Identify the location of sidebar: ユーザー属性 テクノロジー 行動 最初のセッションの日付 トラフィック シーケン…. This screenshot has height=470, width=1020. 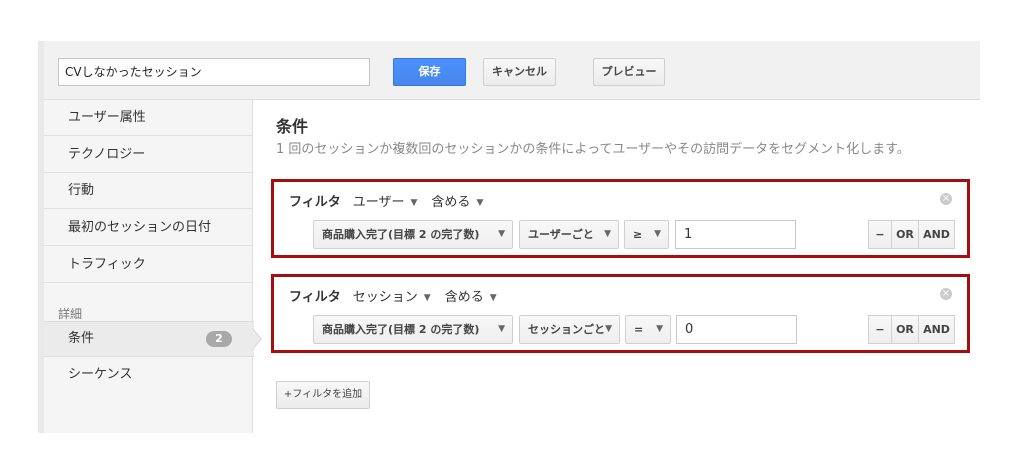
(148, 266).